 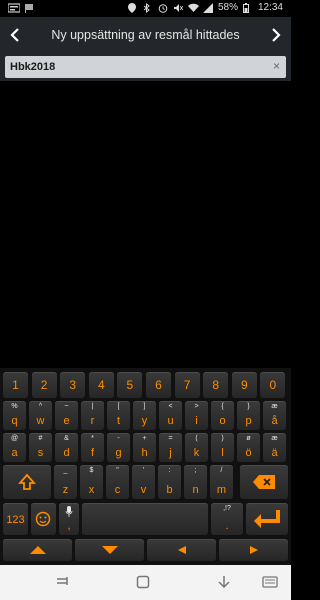 I want to click on key-alt-label: {, so click(x=222, y=406).